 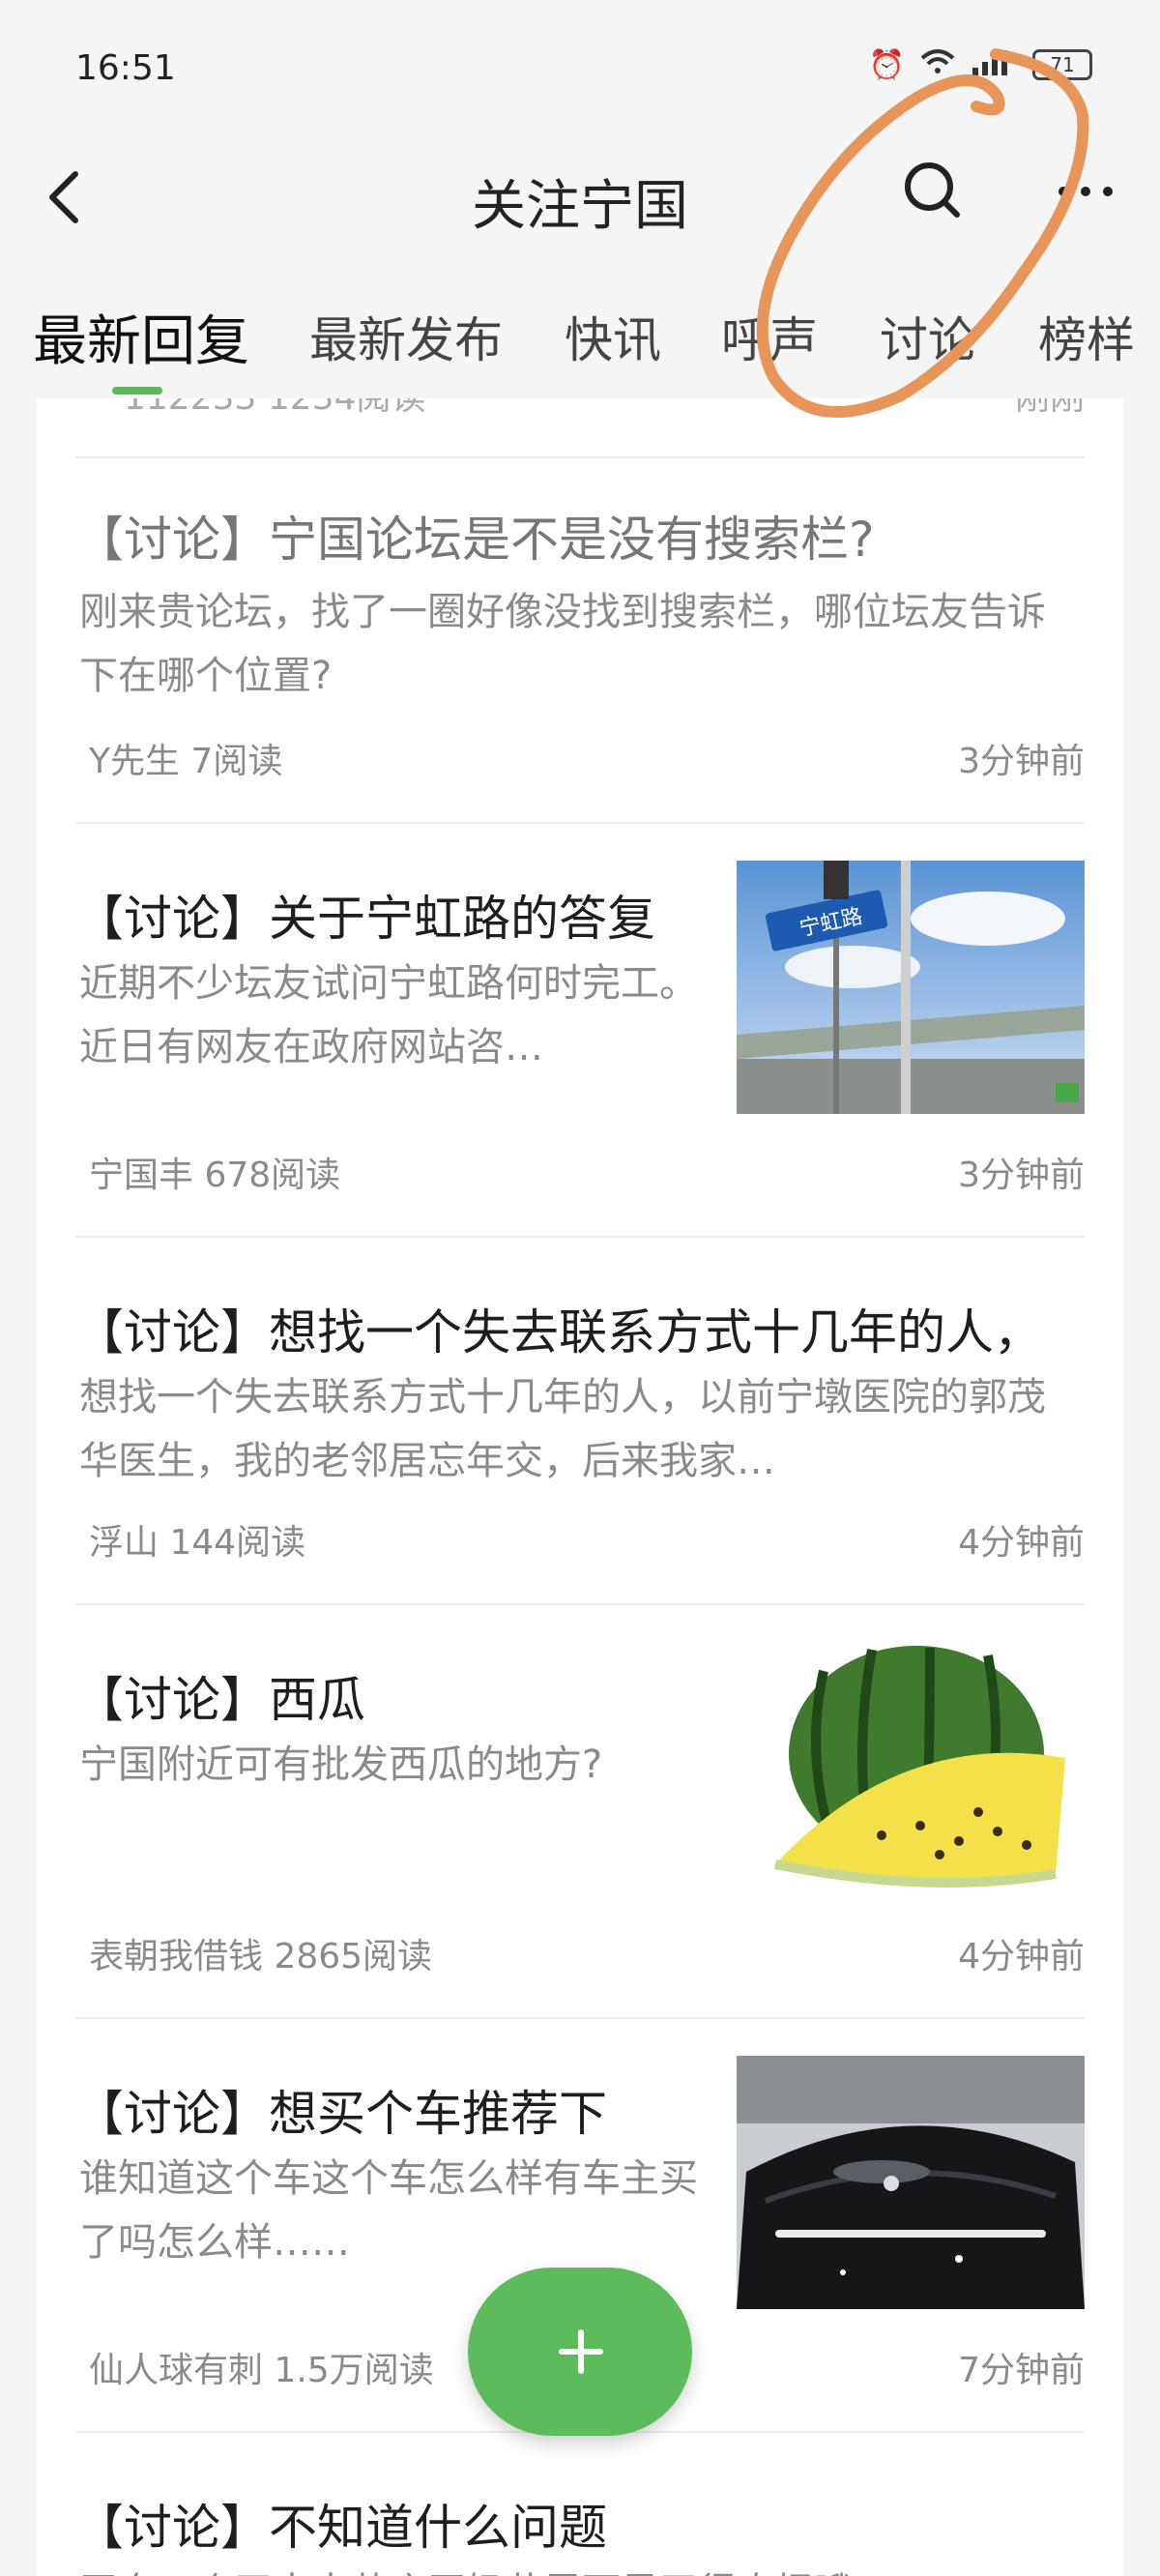 I want to click on tab-indicator, so click(x=137, y=391).